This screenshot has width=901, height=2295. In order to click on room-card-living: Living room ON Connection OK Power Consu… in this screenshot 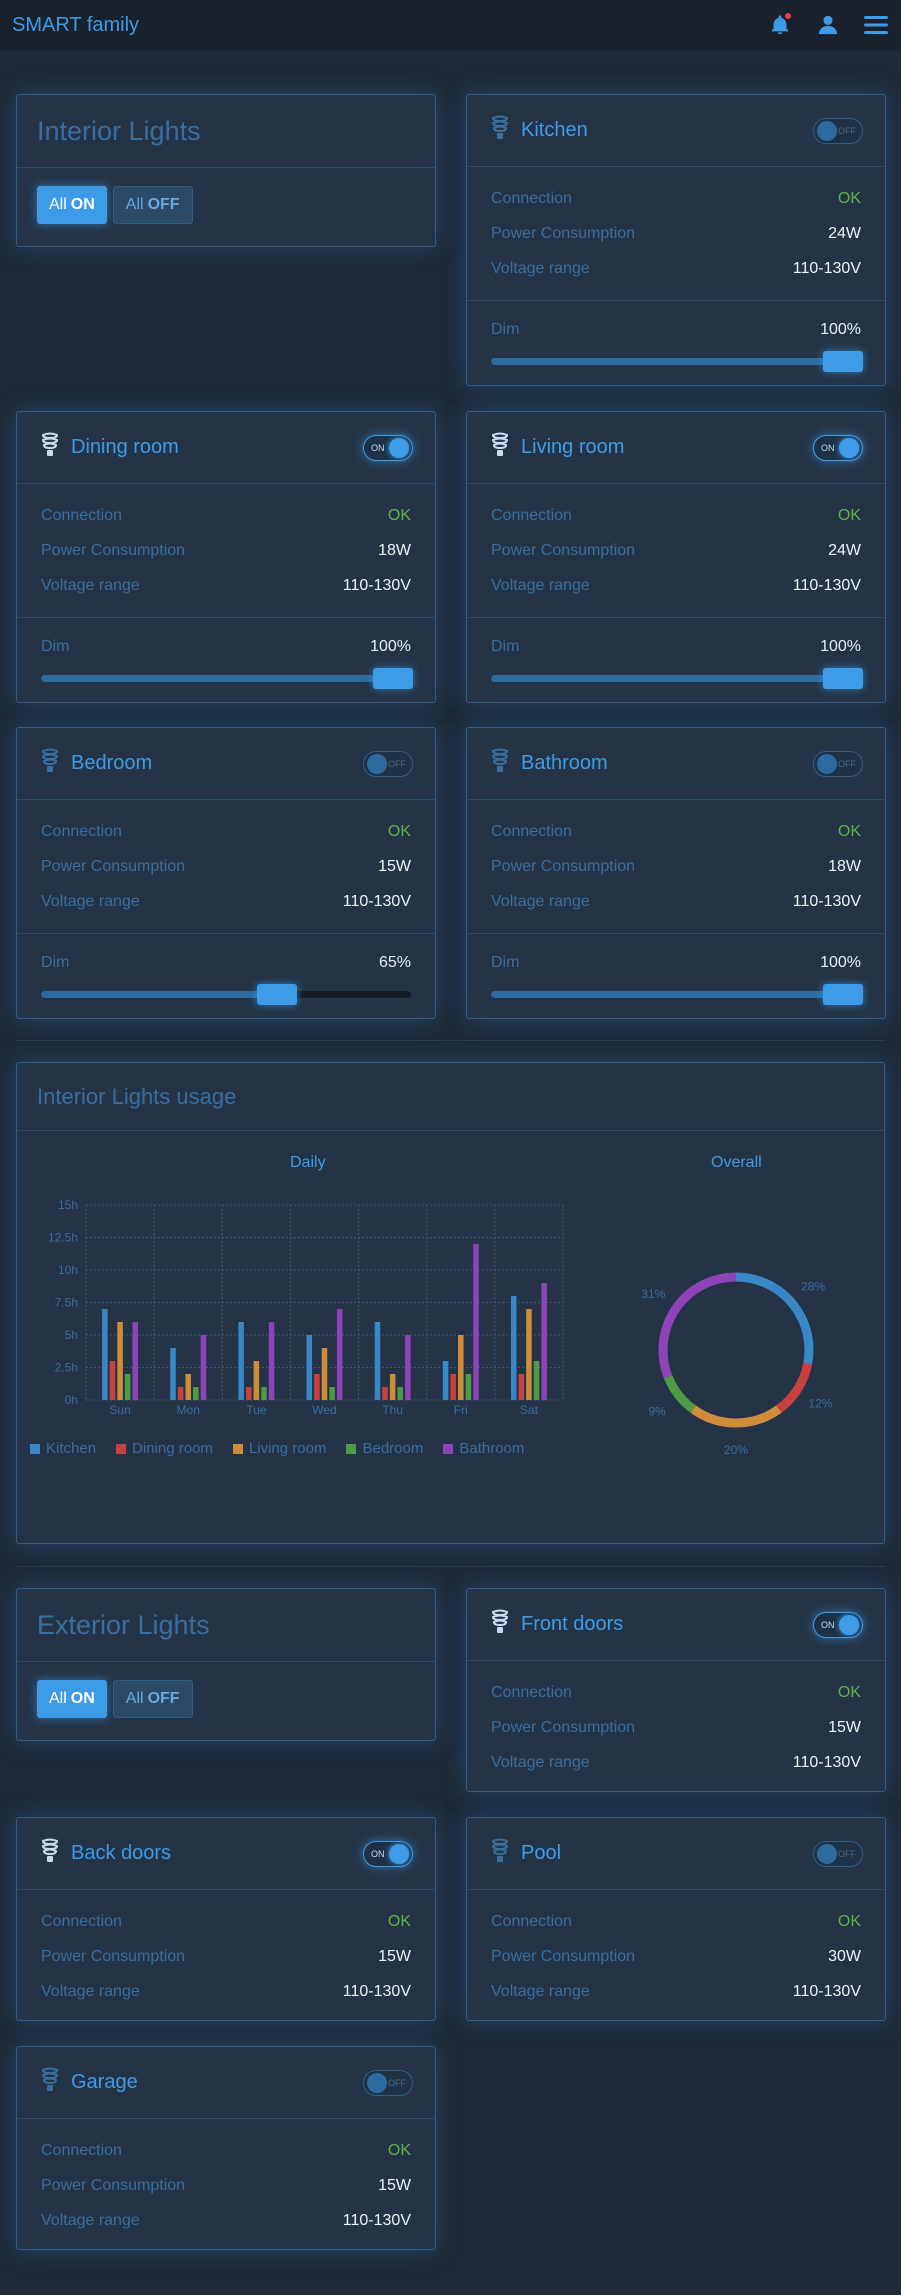, I will do `click(676, 557)`.